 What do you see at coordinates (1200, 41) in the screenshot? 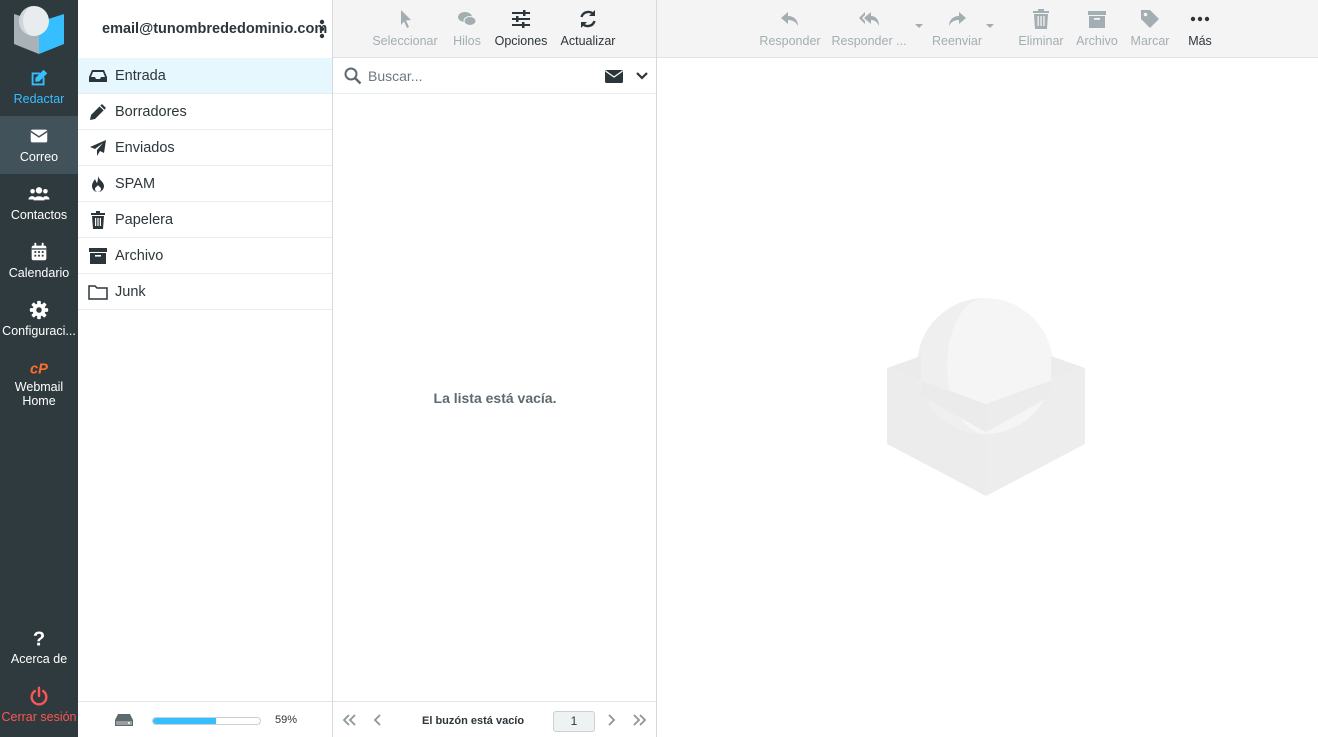
I see `more-label: Más` at bounding box center [1200, 41].